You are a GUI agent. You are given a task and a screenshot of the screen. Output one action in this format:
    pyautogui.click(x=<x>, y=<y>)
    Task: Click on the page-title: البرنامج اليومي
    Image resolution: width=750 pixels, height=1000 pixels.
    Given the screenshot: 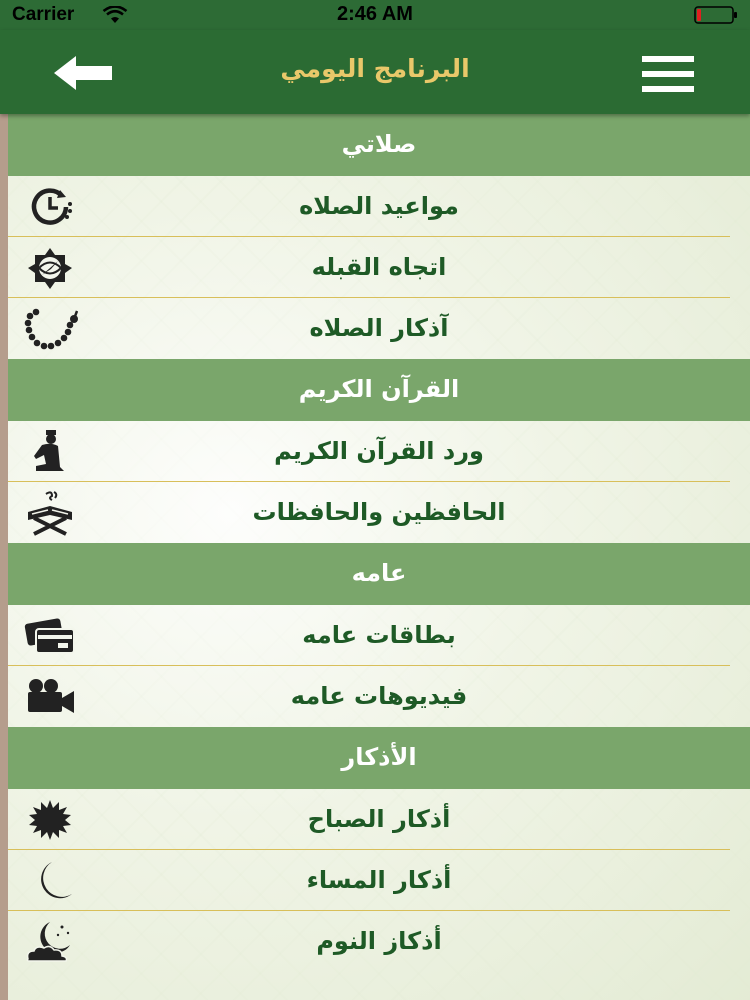 What is the action you would take?
    pyautogui.click(x=375, y=68)
    